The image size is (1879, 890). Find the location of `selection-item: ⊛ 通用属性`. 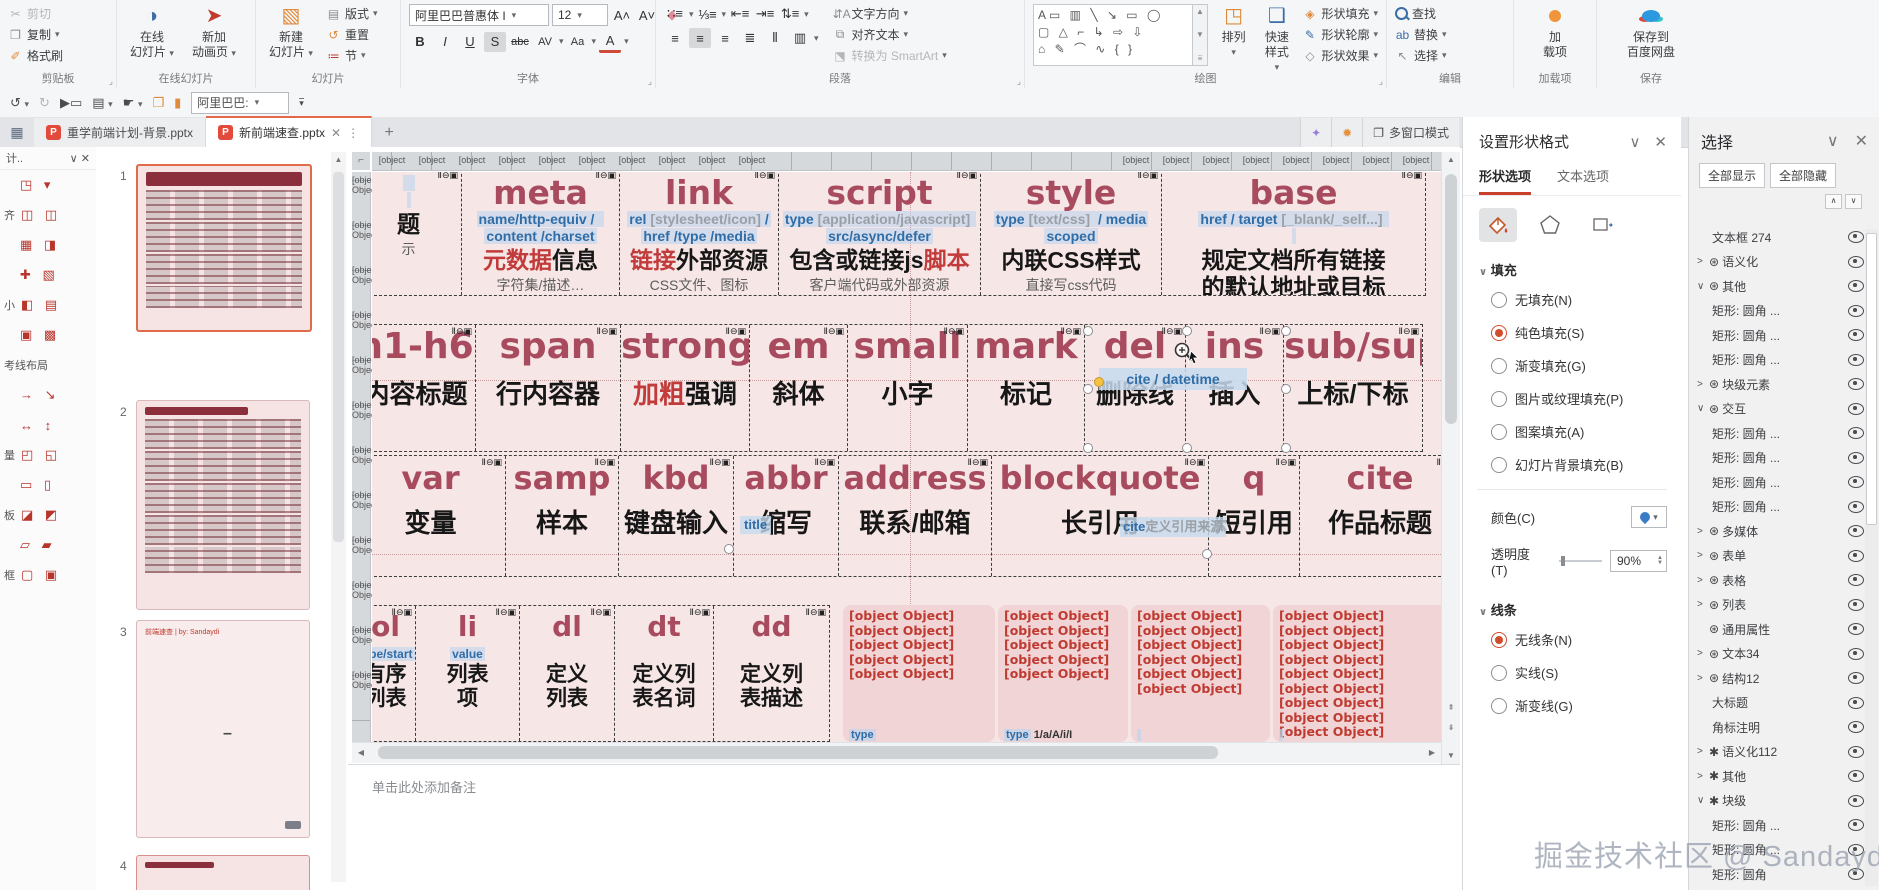

selection-item: ⊛ 通用属性 is located at coordinates (1776, 629).